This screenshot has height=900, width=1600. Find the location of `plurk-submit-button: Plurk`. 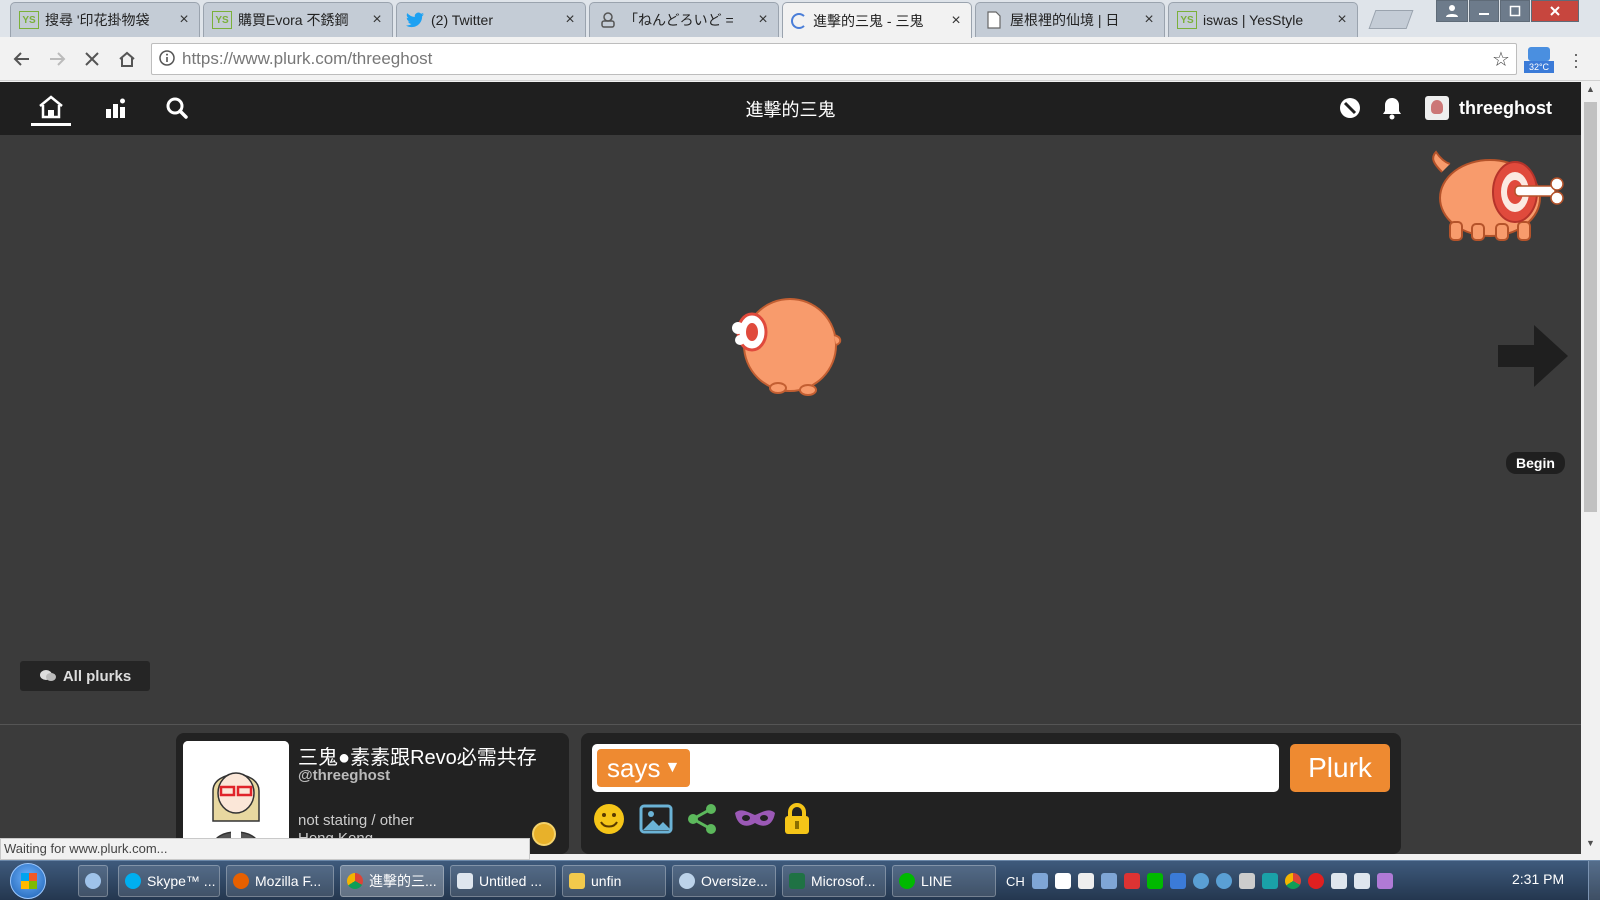

plurk-submit-button: Plurk is located at coordinates (1340, 768).